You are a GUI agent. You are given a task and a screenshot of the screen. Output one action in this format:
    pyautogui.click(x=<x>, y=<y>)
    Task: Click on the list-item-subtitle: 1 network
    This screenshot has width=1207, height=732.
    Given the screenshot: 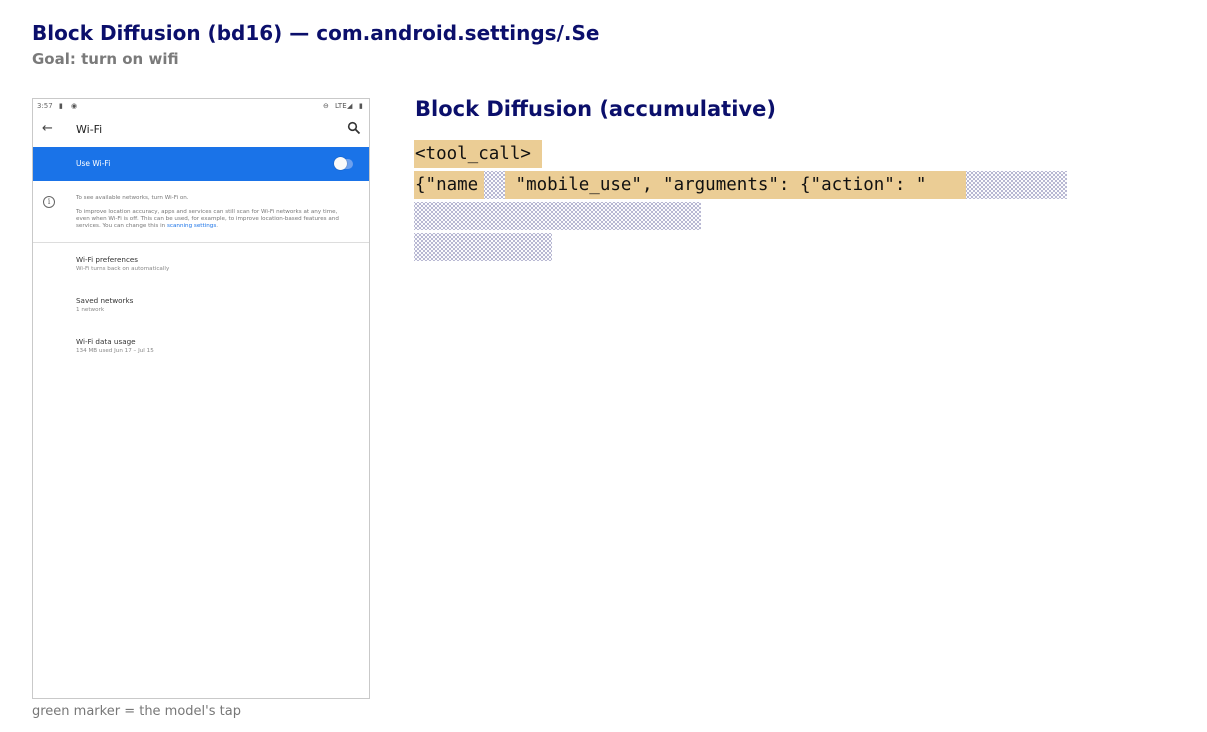 What is the action you would take?
    pyautogui.click(x=90, y=310)
    